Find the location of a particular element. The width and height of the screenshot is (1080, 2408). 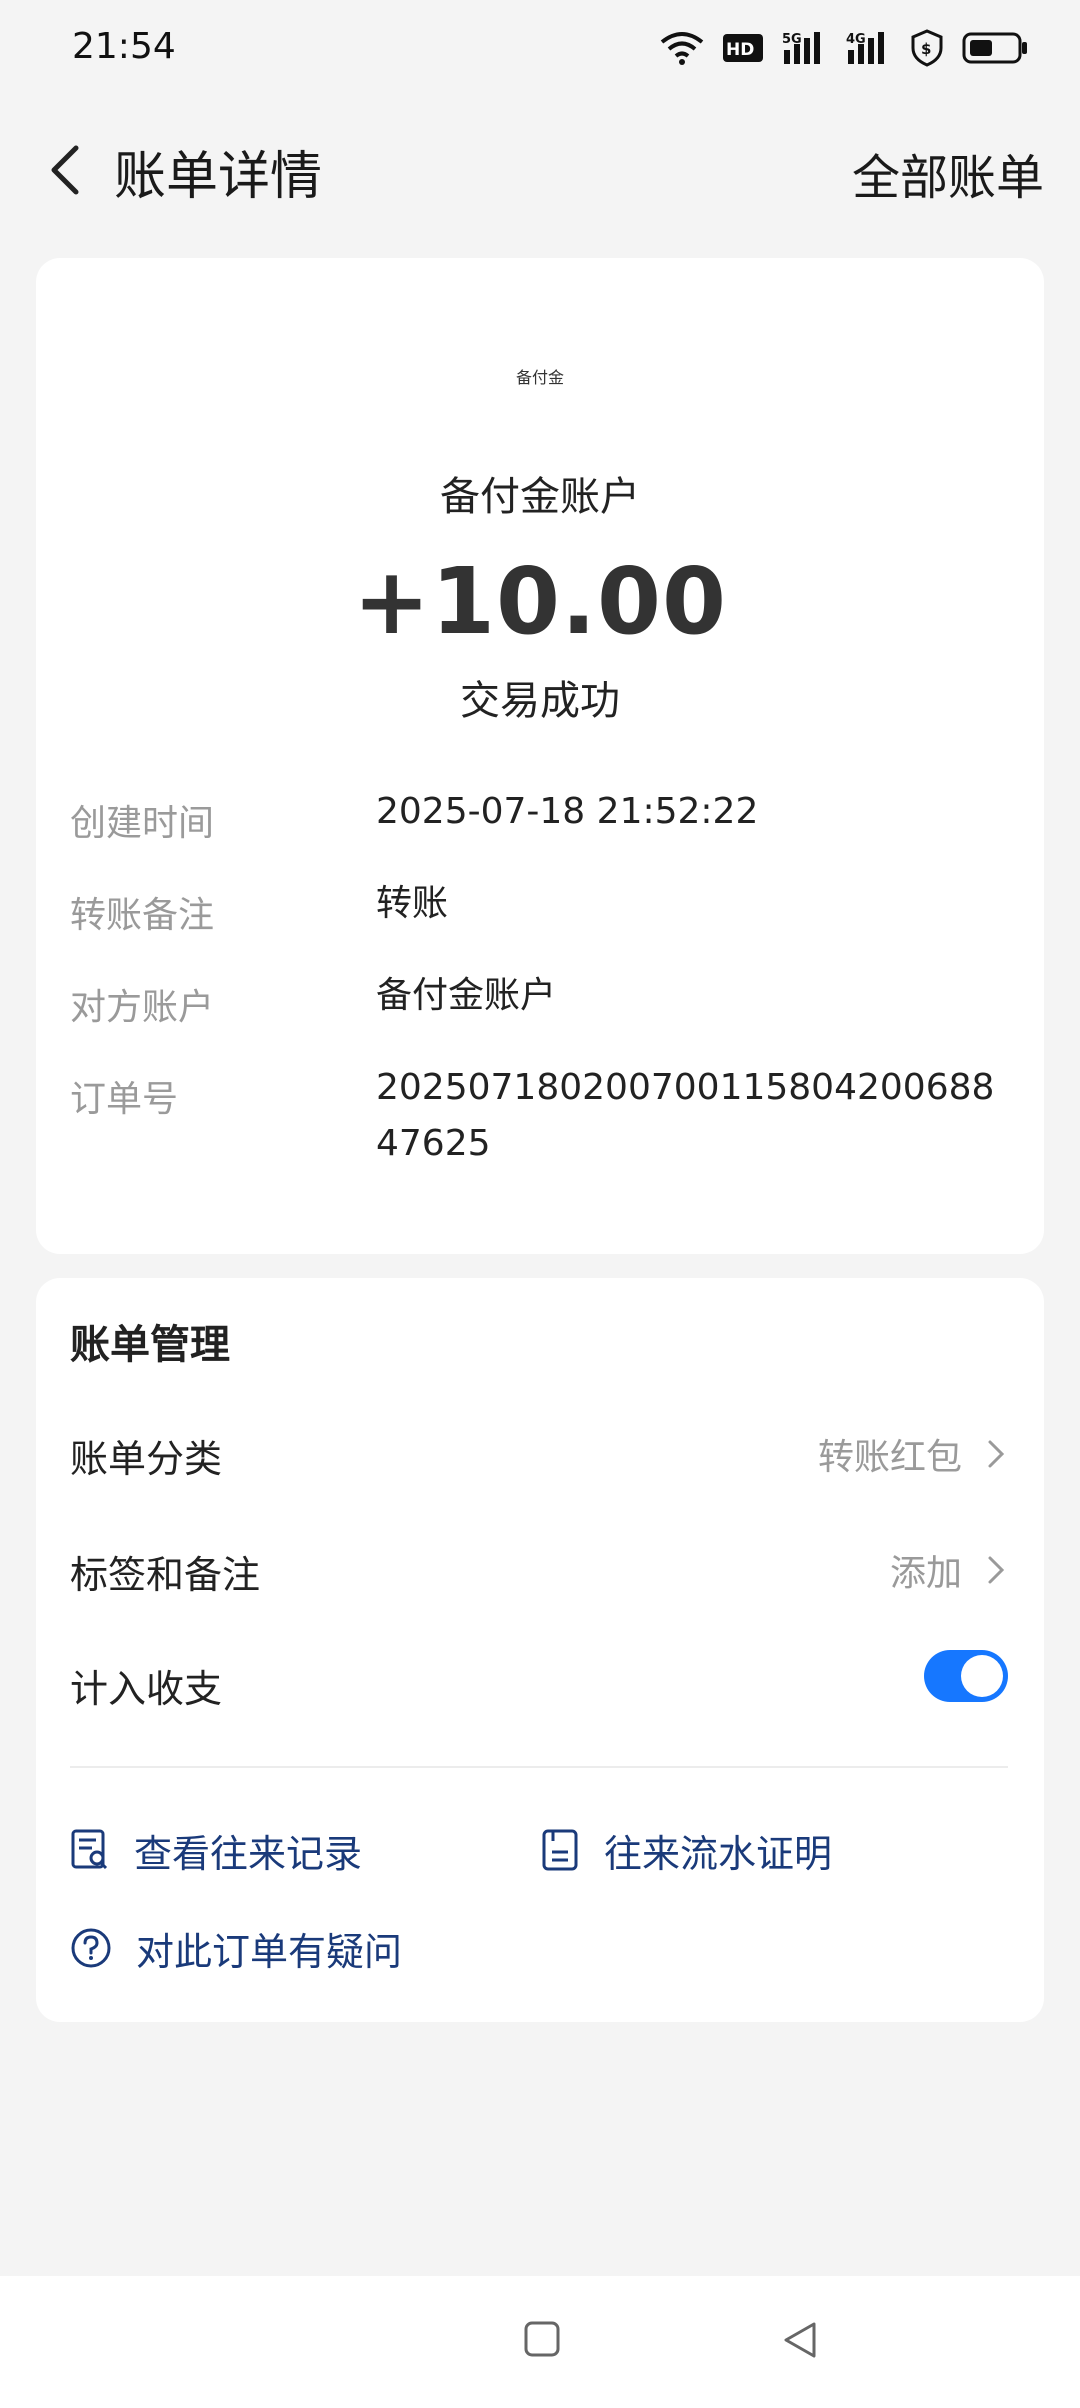

system-nav-bar is located at coordinates (540, 2342).